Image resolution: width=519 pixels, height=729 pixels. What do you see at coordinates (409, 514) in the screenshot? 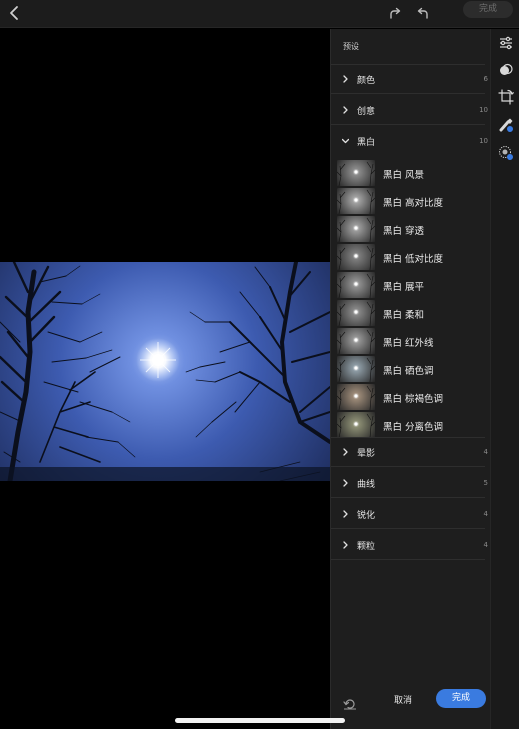
I see `category-sharpen: 锐化 4` at bounding box center [409, 514].